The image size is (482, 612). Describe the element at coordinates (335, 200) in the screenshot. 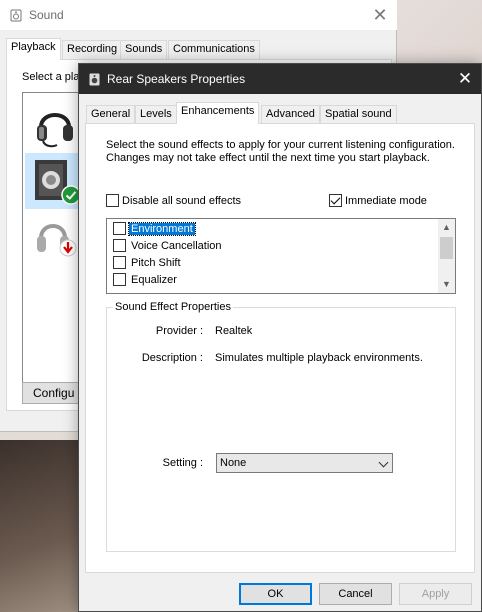

I see `immediate-mode-box` at that location.